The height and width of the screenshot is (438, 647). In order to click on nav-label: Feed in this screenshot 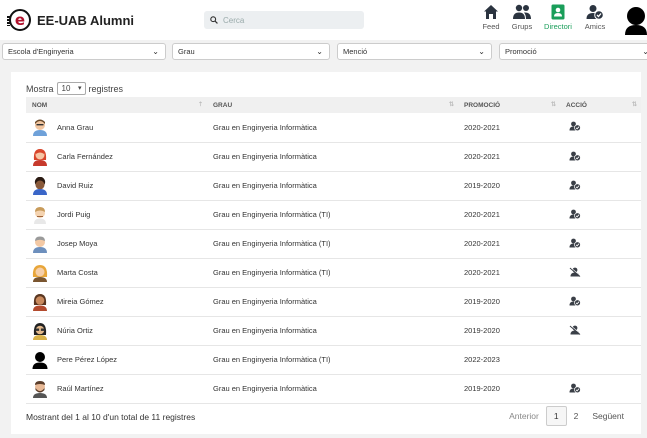, I will do `click(491, 26)`.